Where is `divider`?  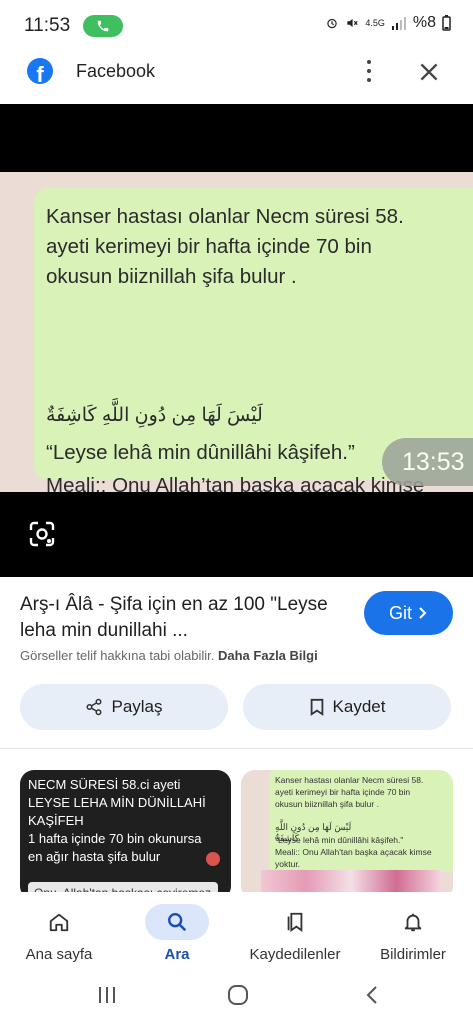 divider is located at coordinates (236, 748).